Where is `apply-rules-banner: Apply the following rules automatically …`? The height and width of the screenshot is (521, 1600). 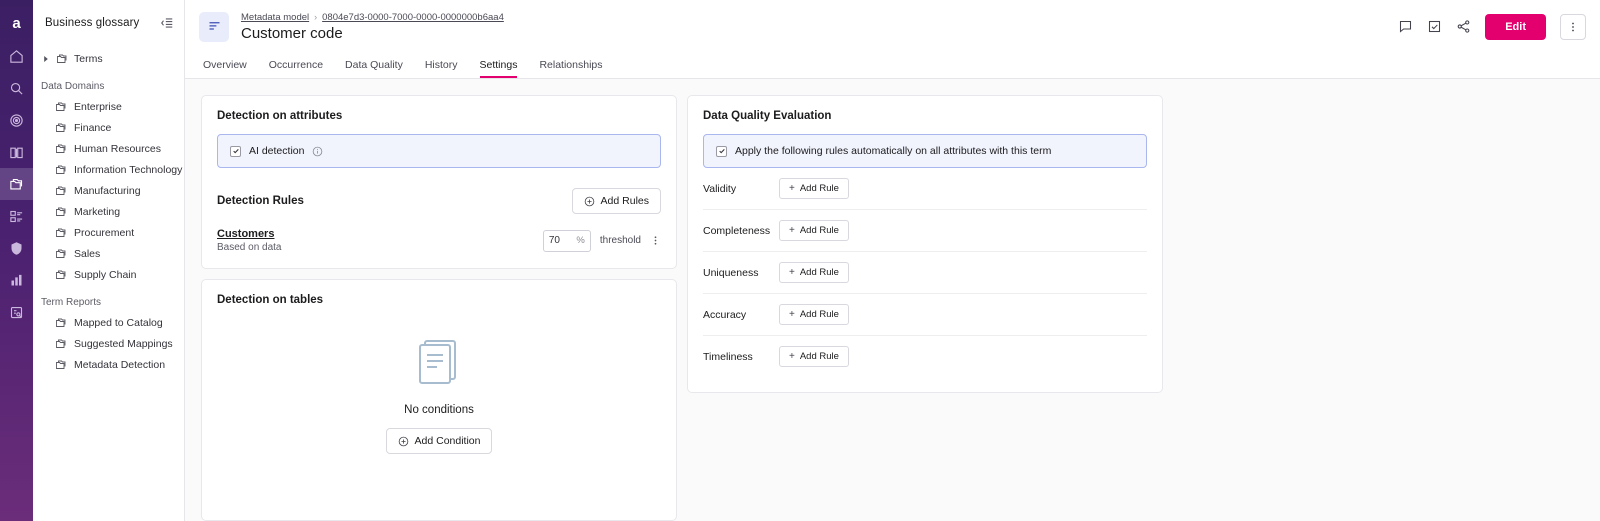
apply-rules-banner: Apply the following rules automatically … is located at coordinates (925, 151).